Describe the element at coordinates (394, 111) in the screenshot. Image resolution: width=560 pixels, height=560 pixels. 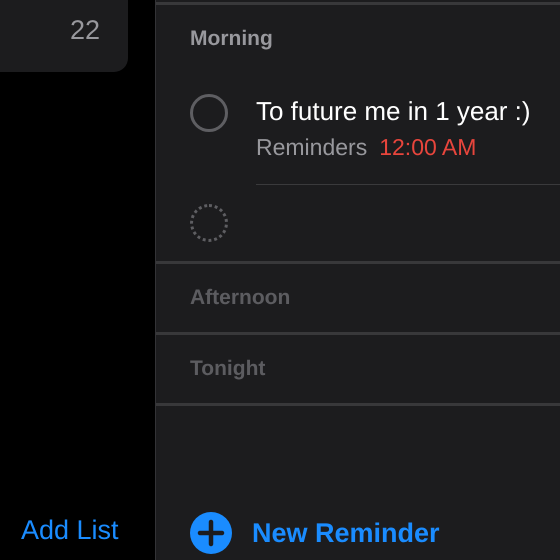
I see `reminder-title: To future me in 1 year :)` at that location.